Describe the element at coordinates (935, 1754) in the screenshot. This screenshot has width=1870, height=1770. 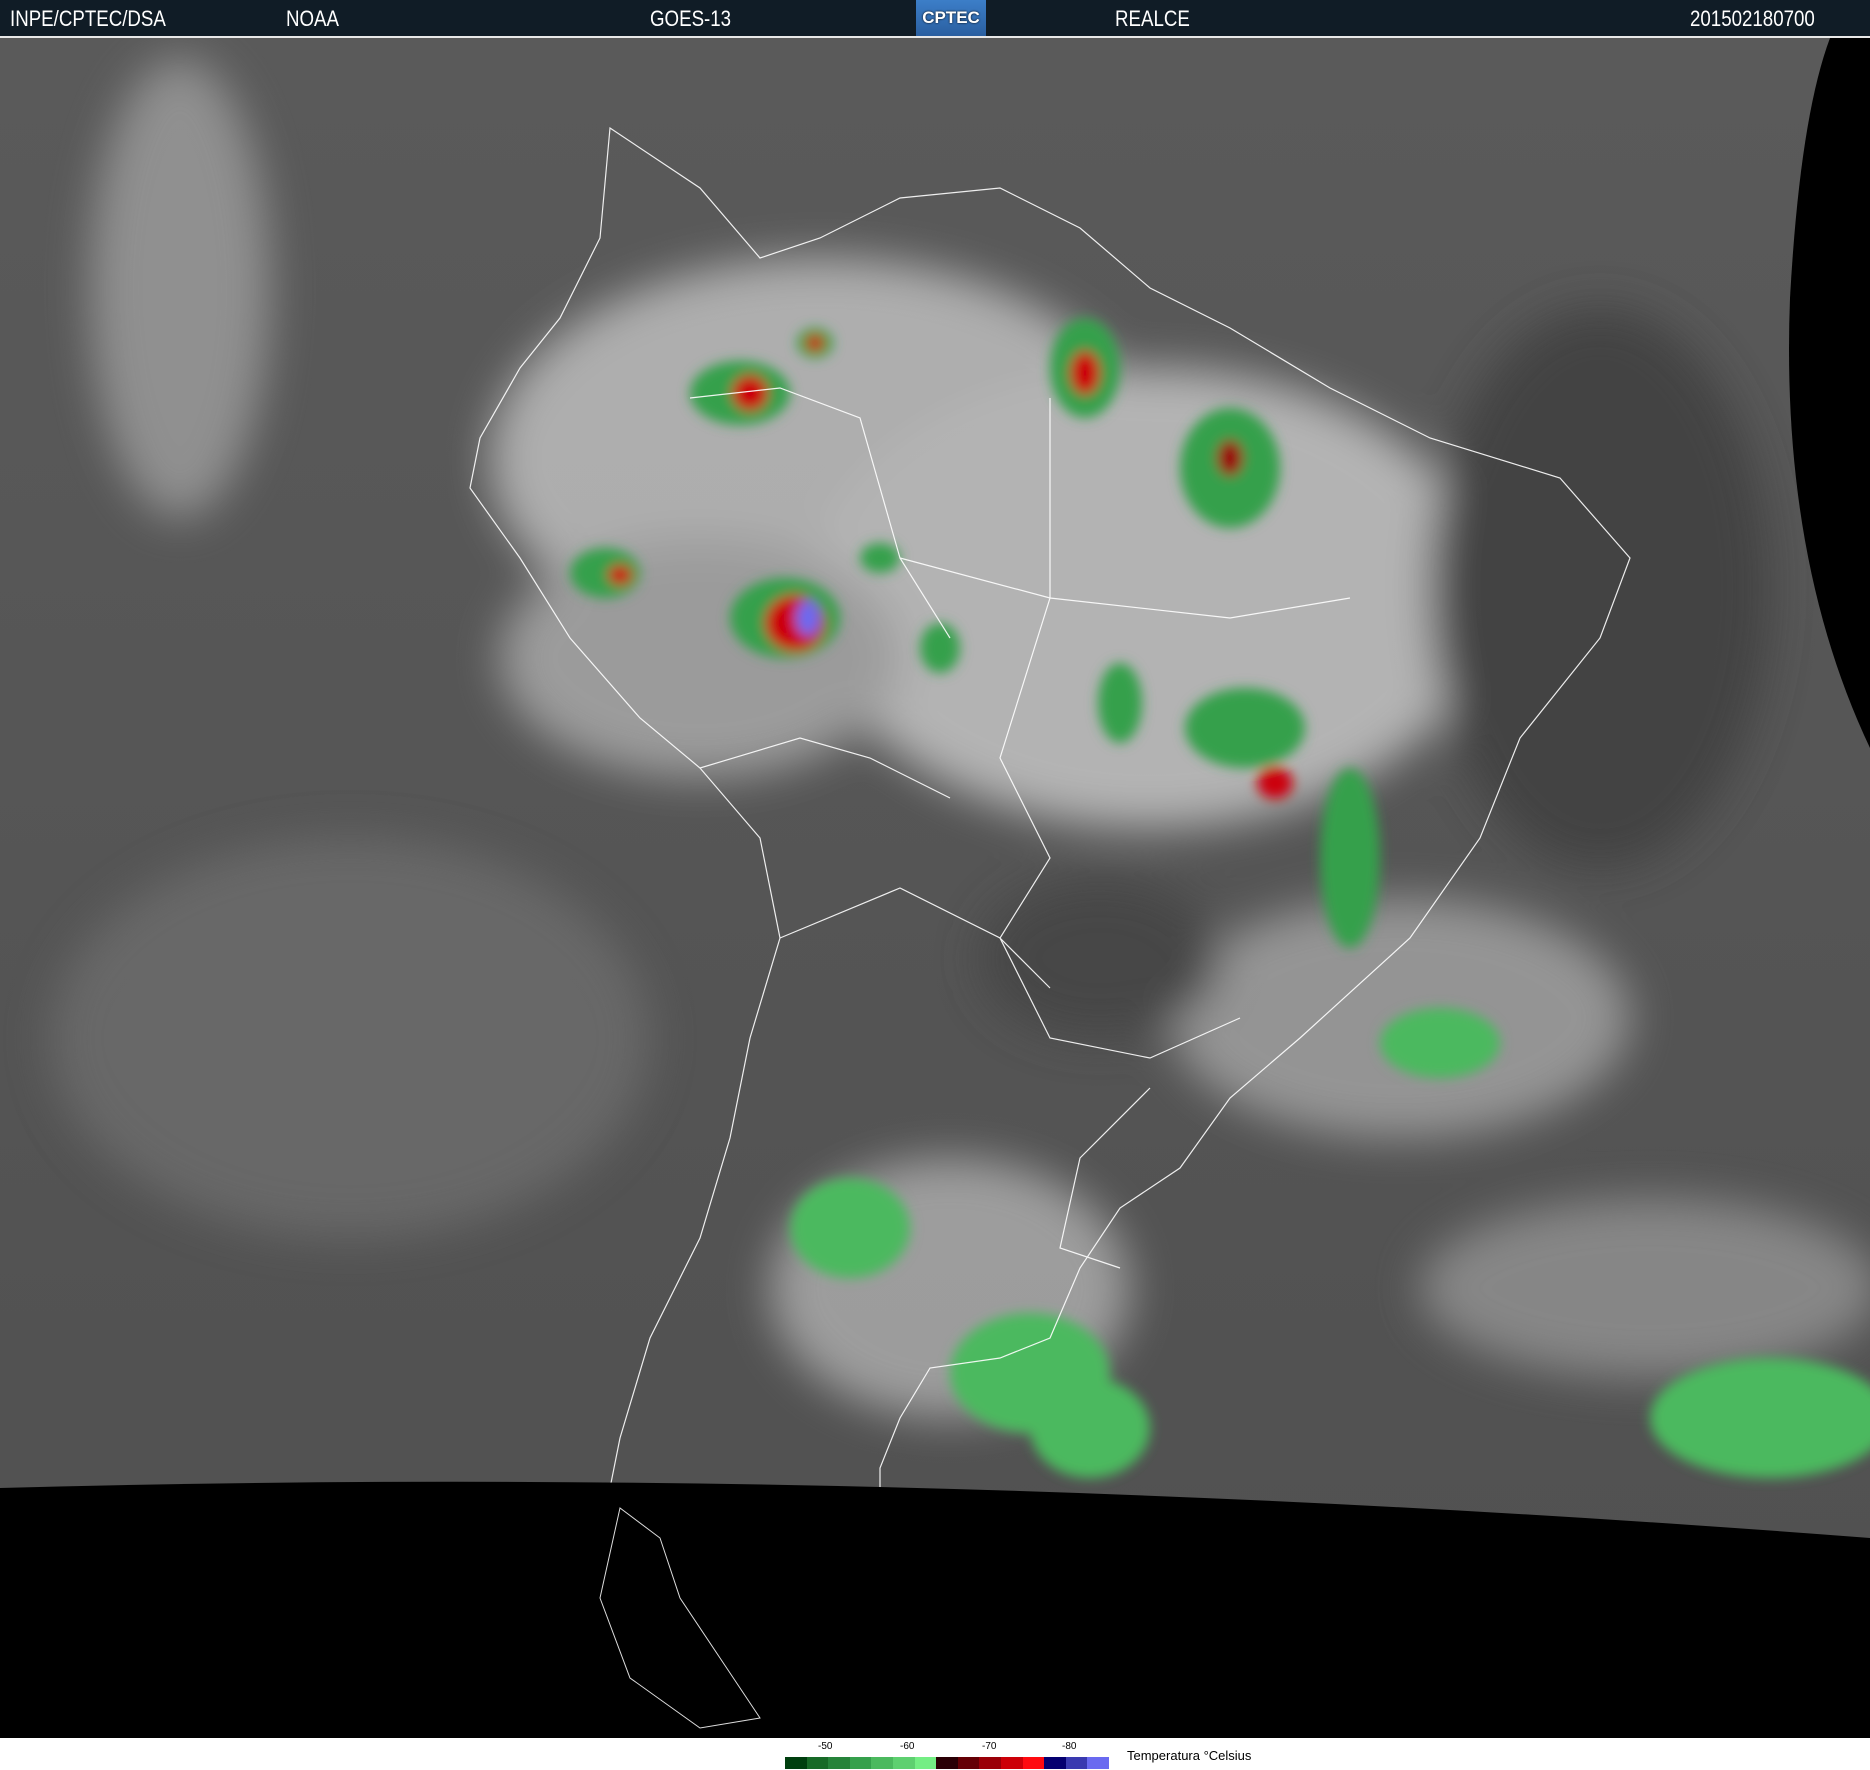
I see `temperature-legend: -50 -60 -70 -80 Temperatura °Celsius` at that location.